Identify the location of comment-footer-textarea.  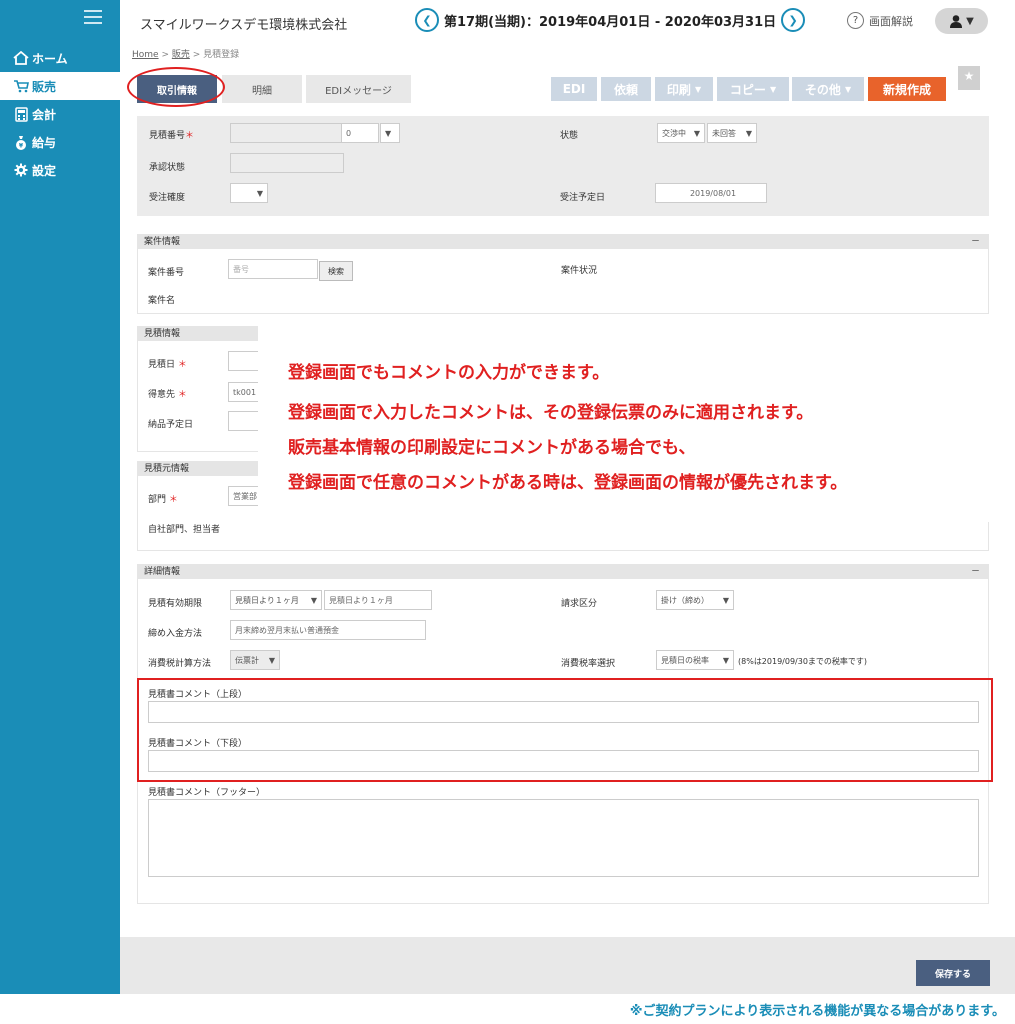
(563, 838).